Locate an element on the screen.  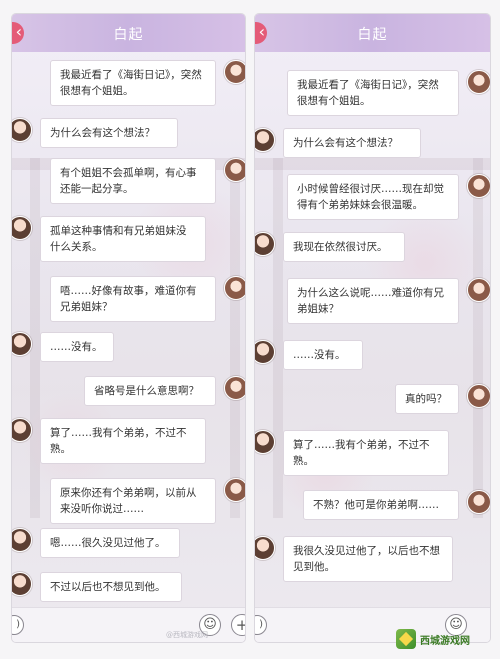
message-row-me: 省略号是什么意思啊？ is located at coordinates (164, 391).